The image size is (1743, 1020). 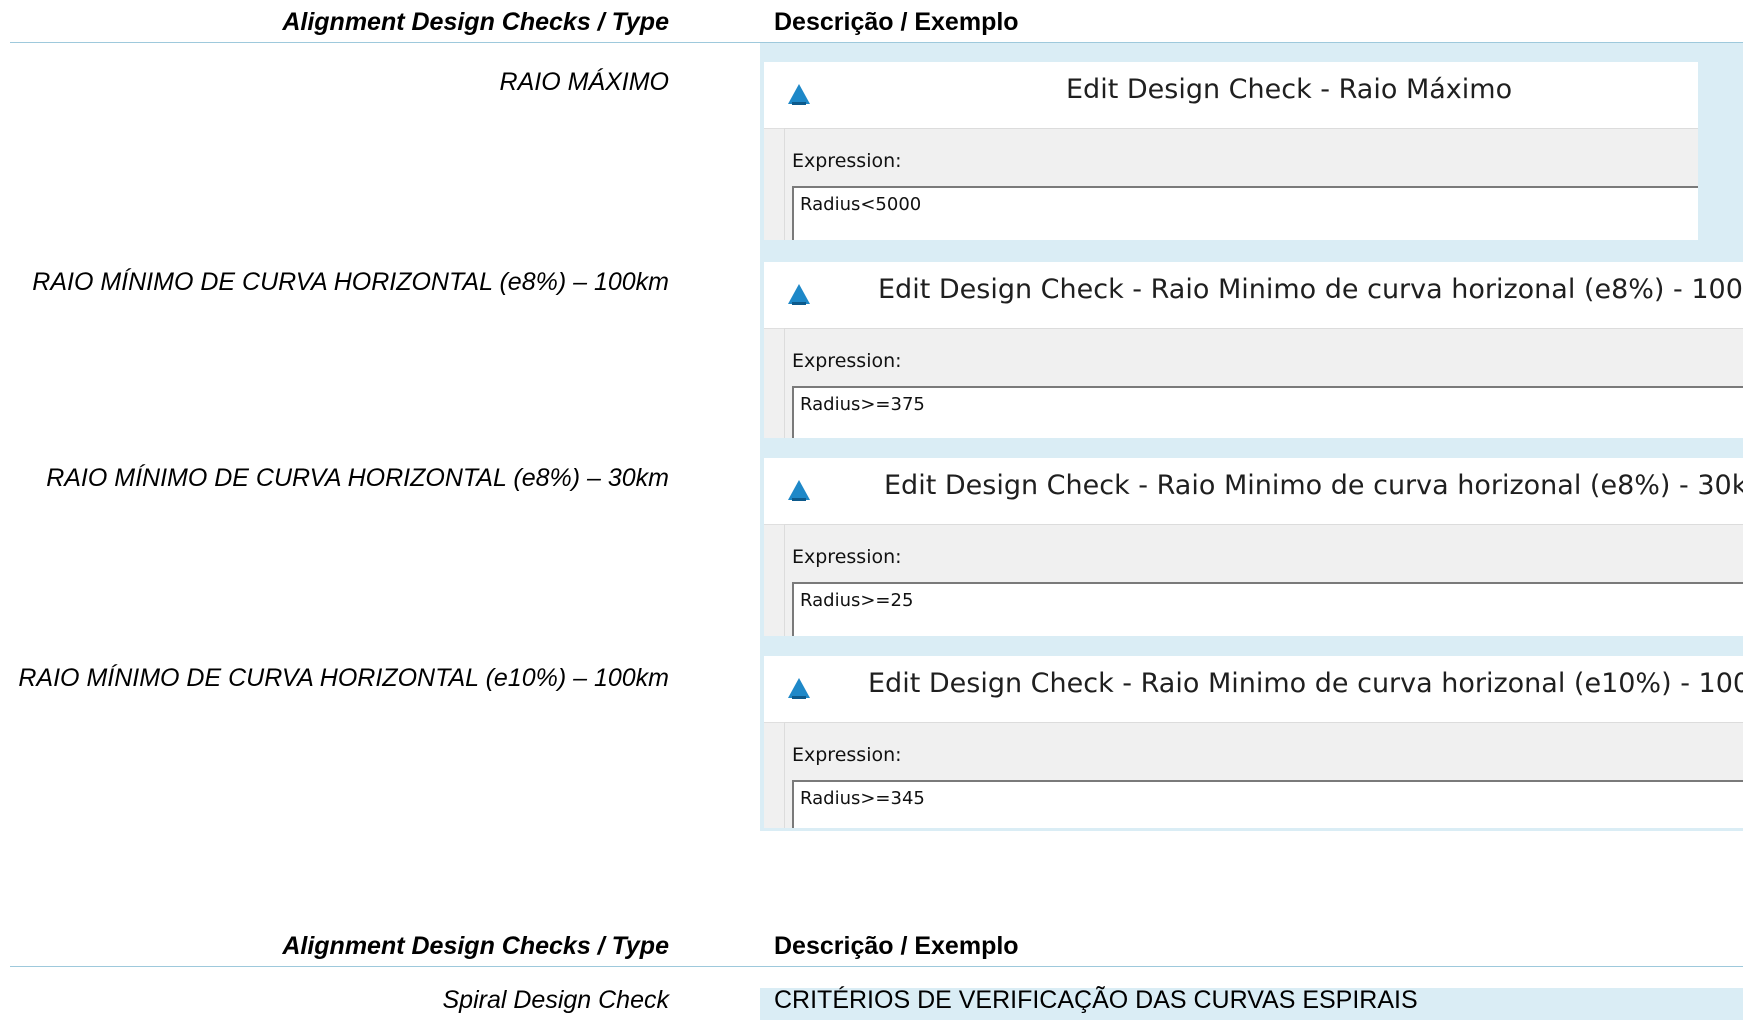 What do you see at coordinates (896, 946) in the screenshot?
I see `table2-header-description: Descrição / Exemplo` at bounding box center [896, 946].